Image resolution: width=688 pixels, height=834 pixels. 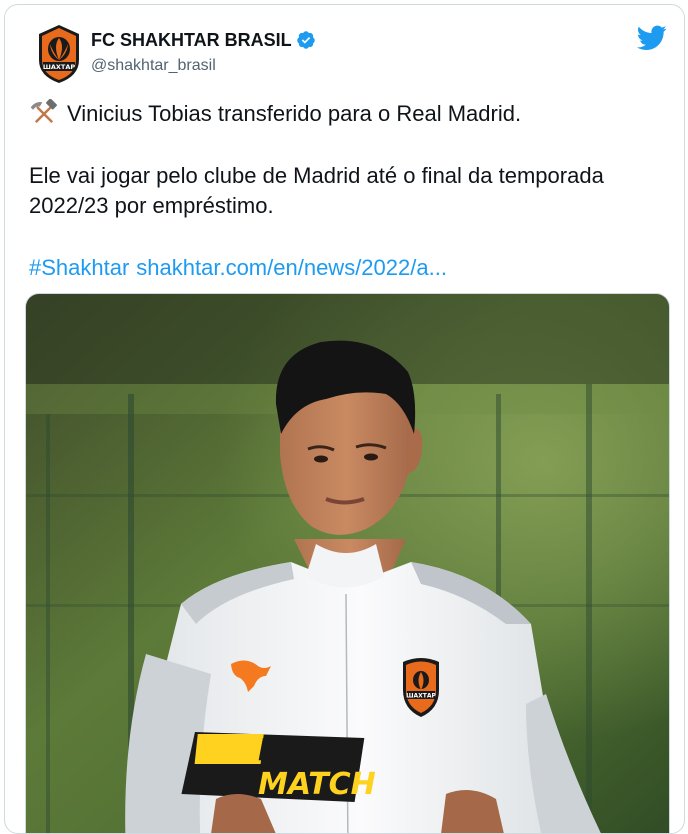 I want to click on sponsor-logo: PARI MATCH, so click(x=278, y=767).